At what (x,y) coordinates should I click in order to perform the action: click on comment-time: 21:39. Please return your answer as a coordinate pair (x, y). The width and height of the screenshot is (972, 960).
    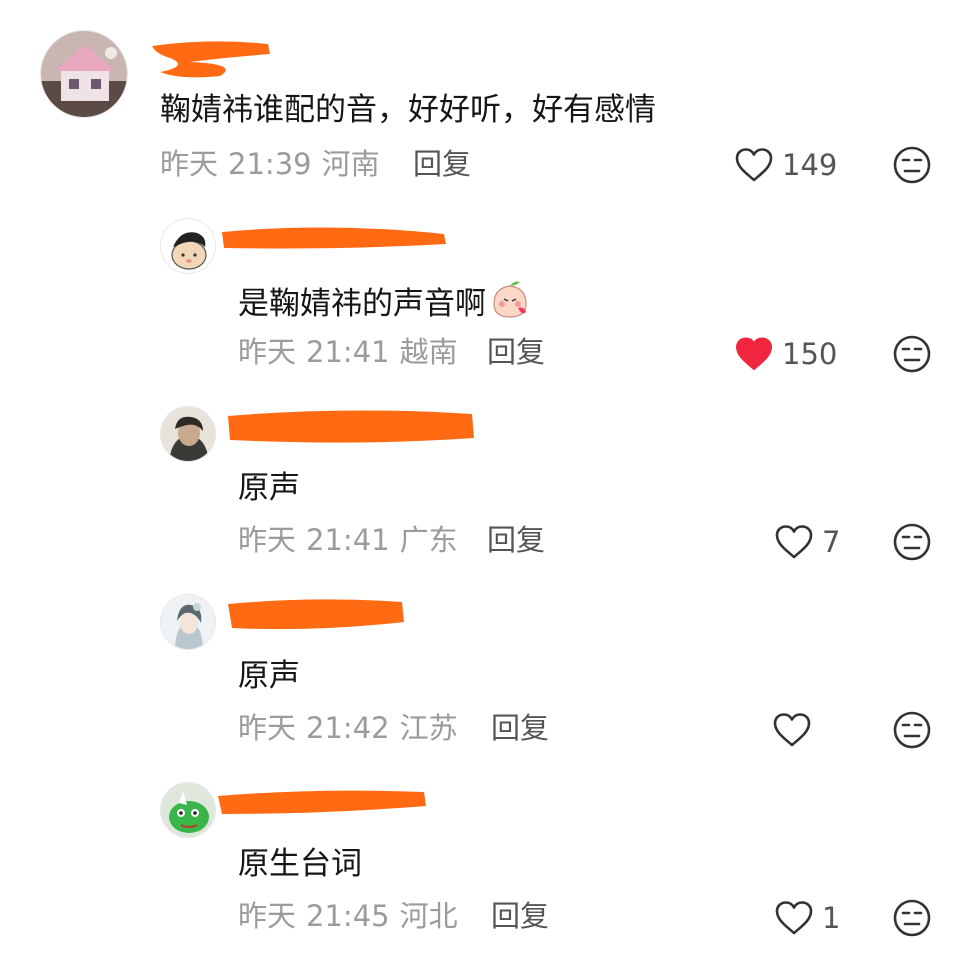
    Looking at the image, I should click on (270, 164).